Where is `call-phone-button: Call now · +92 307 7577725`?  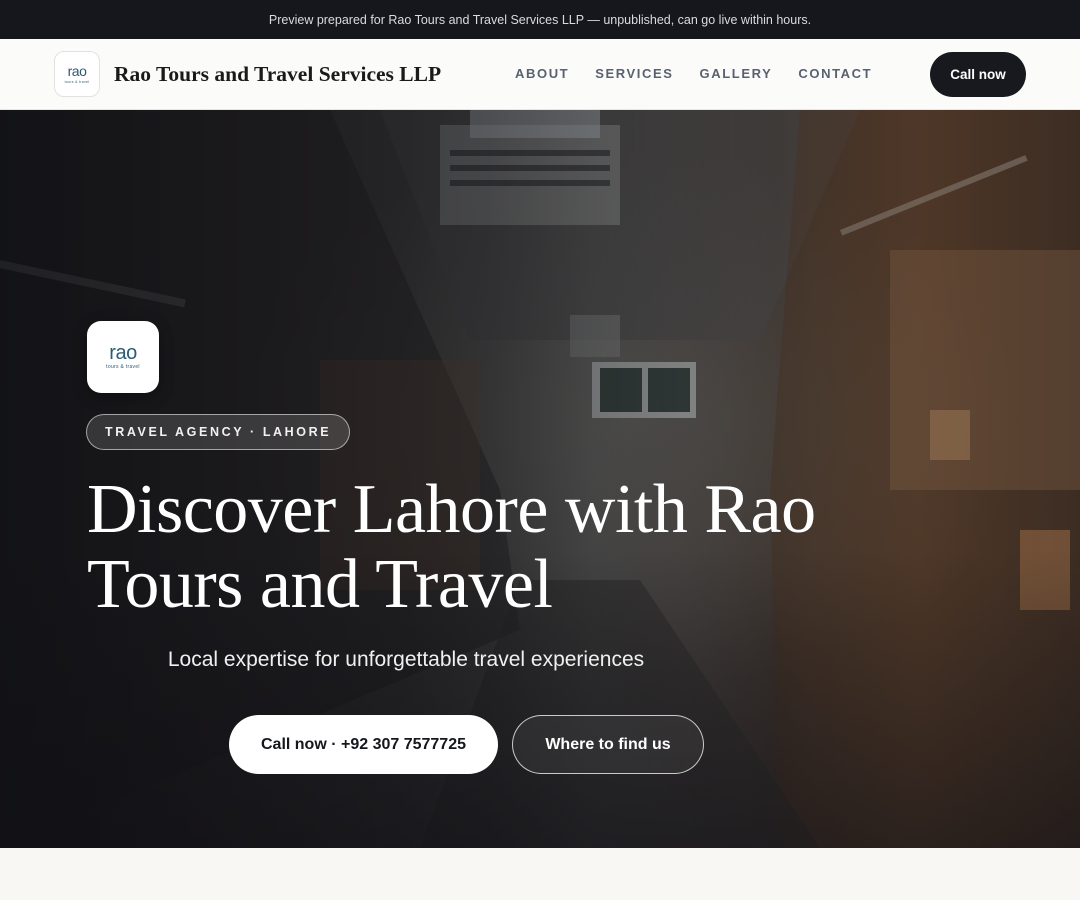 call-phone-button: Call now · +92 307 7577725 is located at coordinates (363, 744).